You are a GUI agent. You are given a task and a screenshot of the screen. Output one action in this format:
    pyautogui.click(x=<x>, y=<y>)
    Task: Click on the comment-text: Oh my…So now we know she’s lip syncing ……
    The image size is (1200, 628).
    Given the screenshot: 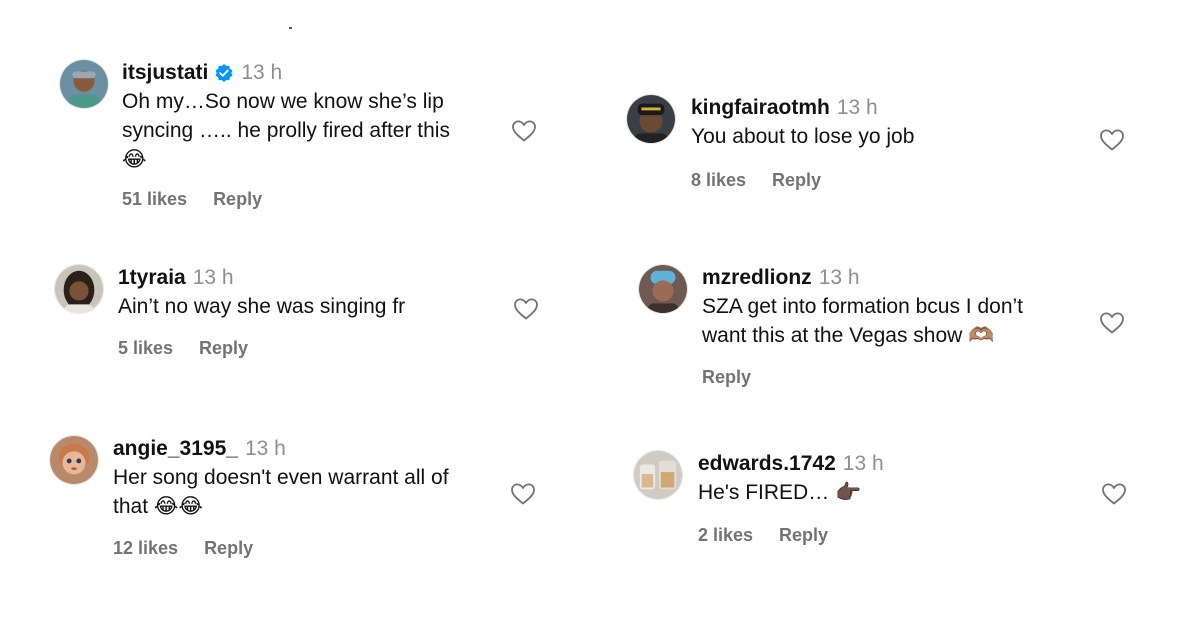 What is the action you would take?
    pyautogui.click(x=286, y=130)
    